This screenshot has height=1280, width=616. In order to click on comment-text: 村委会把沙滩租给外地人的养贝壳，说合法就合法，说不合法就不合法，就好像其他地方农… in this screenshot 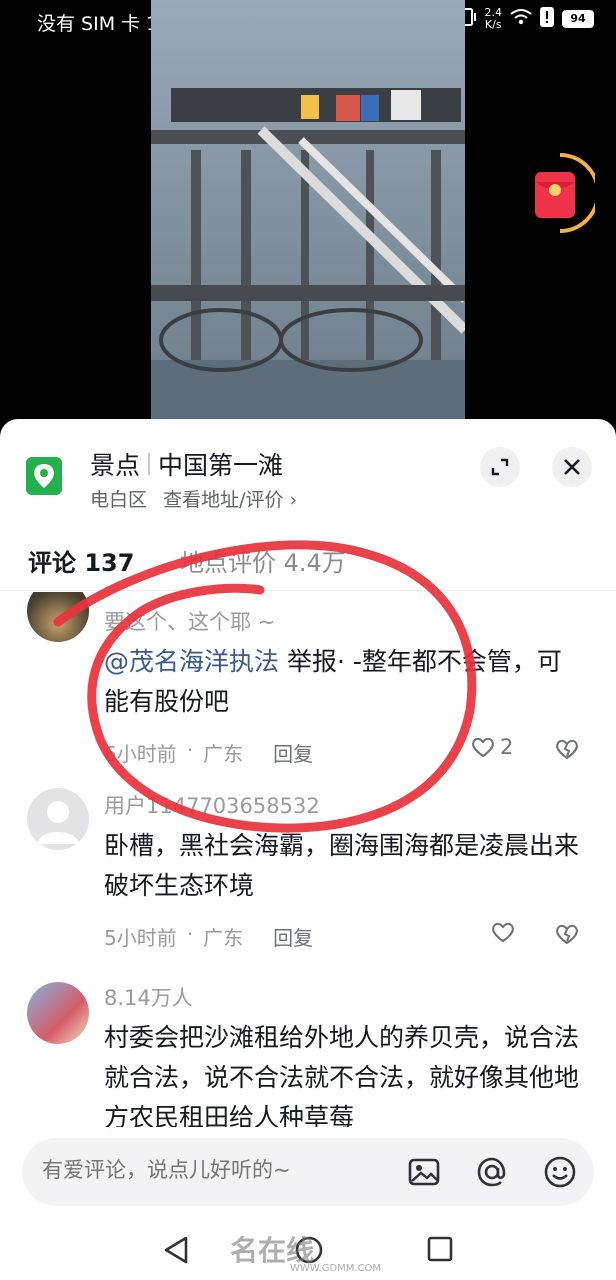, I will do `click(342, 1075)`.